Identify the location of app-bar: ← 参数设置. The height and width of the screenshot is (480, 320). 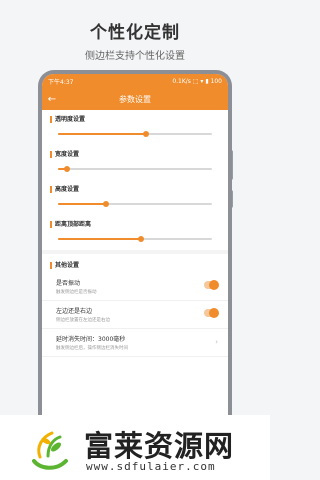
(135, 99).